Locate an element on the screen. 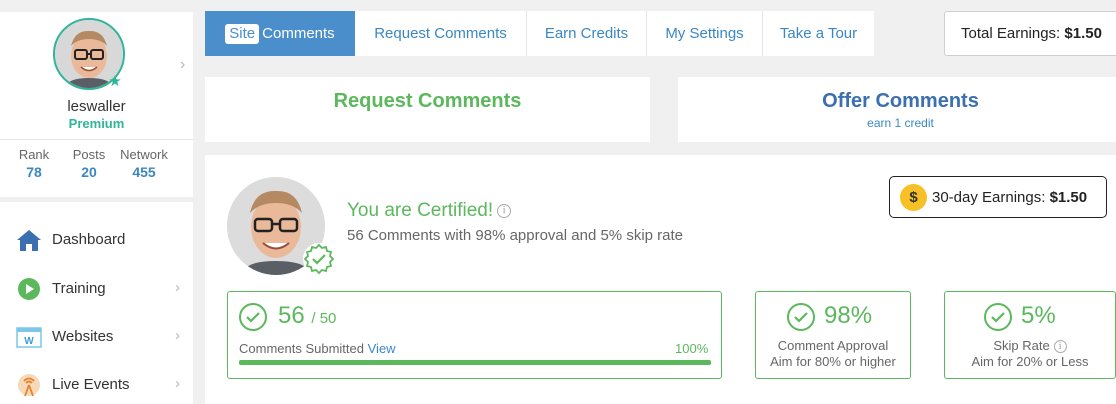  comments-count: 56 / 50 is located at coordinates (307, 316).